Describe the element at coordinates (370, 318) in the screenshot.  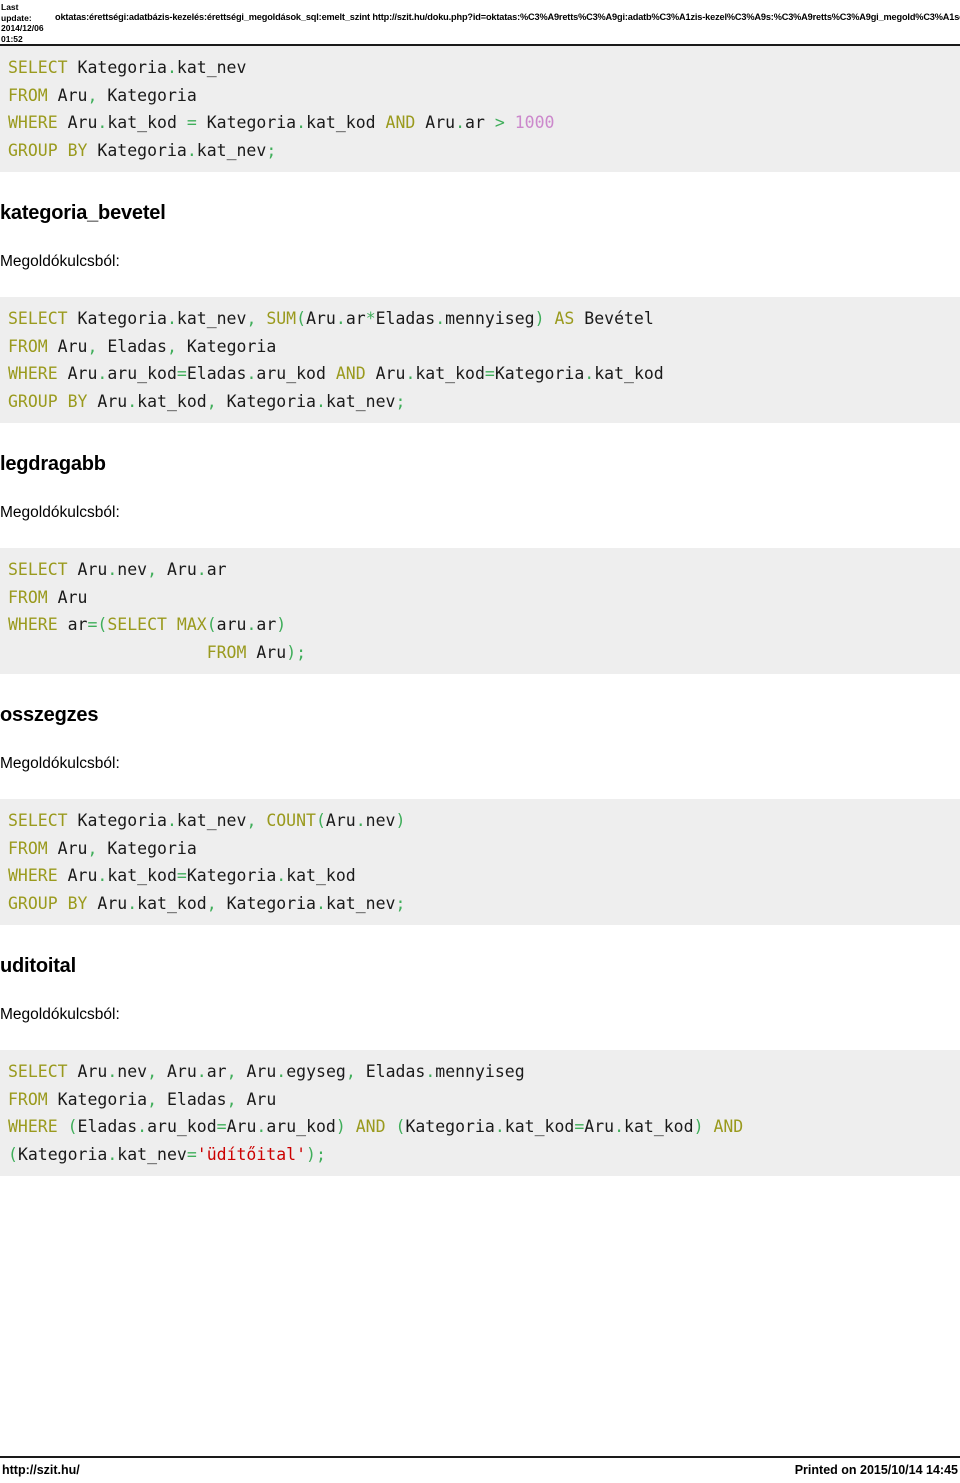
I see `code-token-op: *` at that location.